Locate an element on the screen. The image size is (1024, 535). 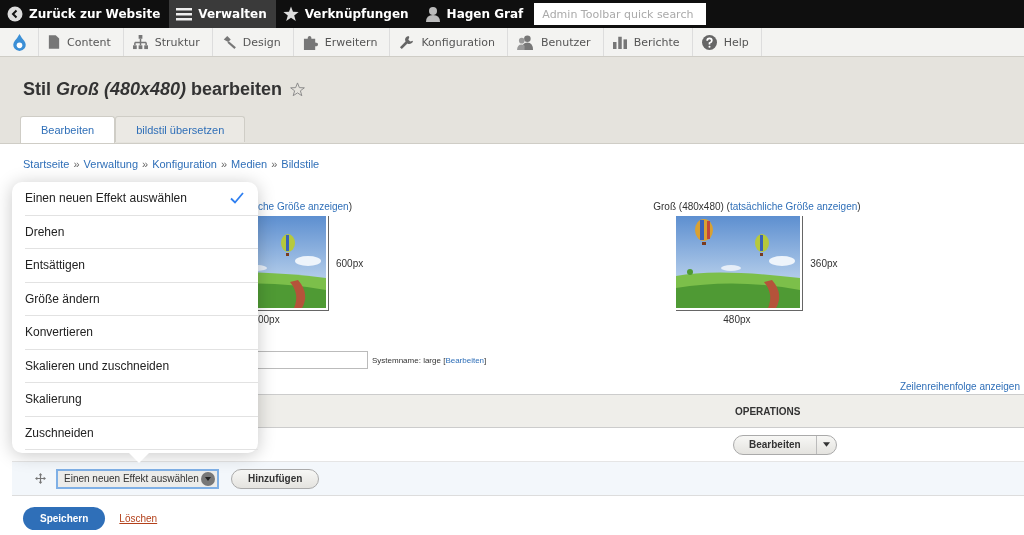
search-field: Admin Toolbar quick search is located at coordinates (620, 14).